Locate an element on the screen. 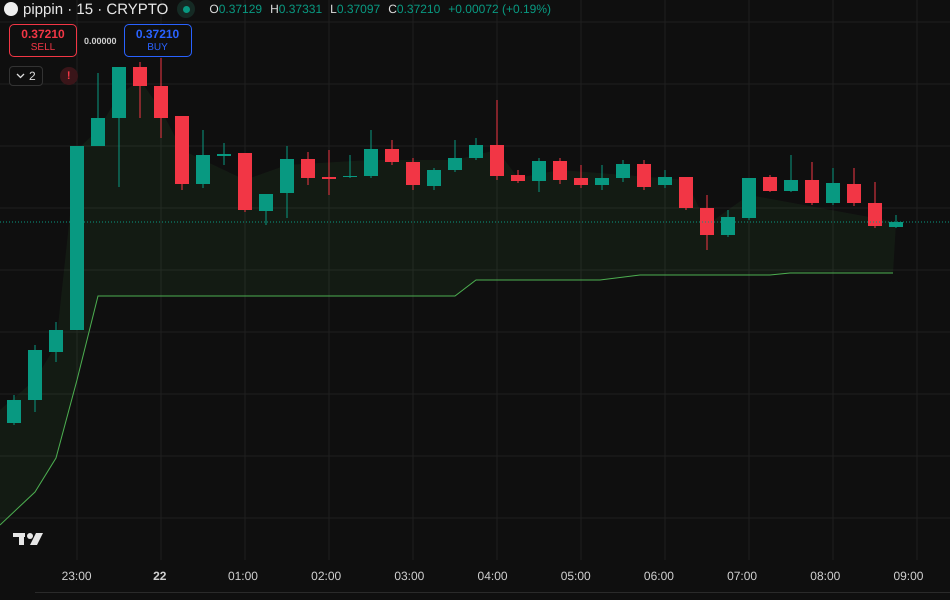 This screenshot has height=600, width=950. ohlc-value: L0.37097 is located at coordinates (355, 9).